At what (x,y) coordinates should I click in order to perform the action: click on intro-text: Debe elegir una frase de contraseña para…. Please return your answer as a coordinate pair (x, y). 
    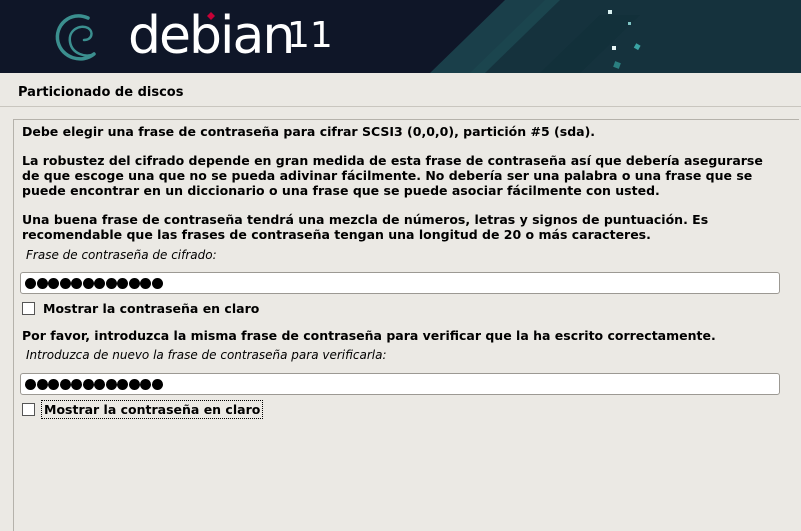
    Looking at the image, I should click on (309, 131).